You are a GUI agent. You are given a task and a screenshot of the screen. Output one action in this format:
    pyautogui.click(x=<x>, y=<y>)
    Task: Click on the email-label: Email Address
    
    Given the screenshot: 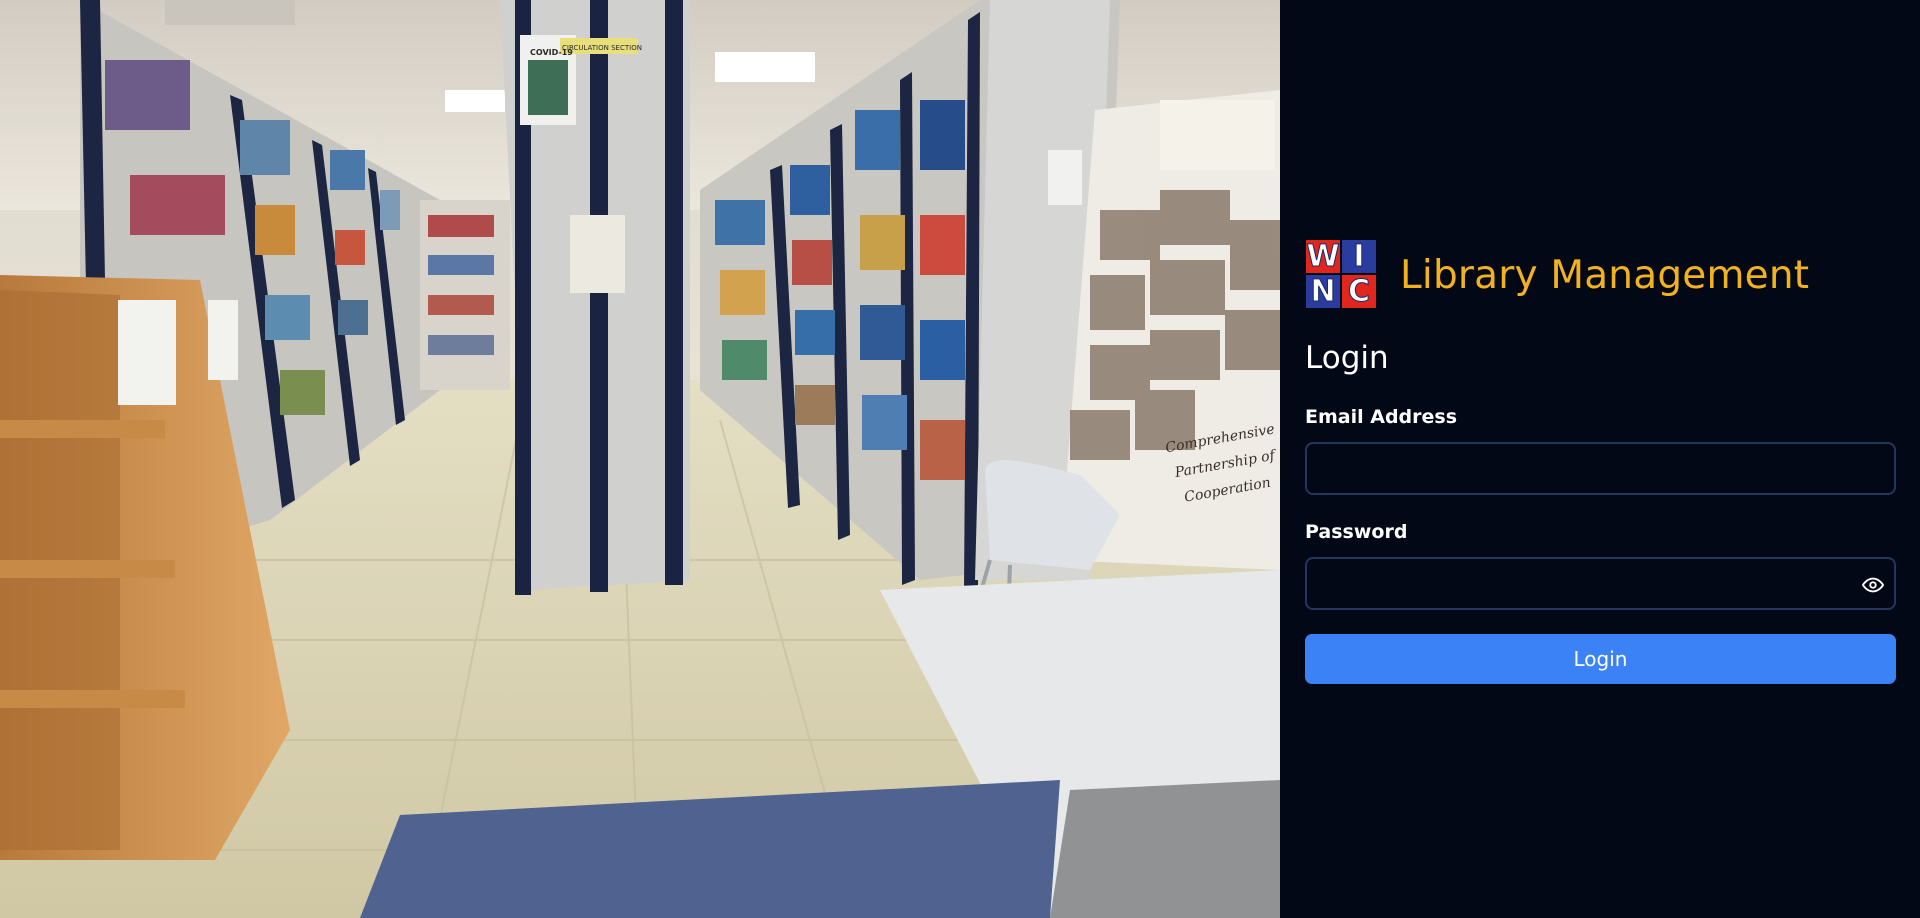 What is the action you would take?
    pyautogui.click(x=1381, y=417)
    